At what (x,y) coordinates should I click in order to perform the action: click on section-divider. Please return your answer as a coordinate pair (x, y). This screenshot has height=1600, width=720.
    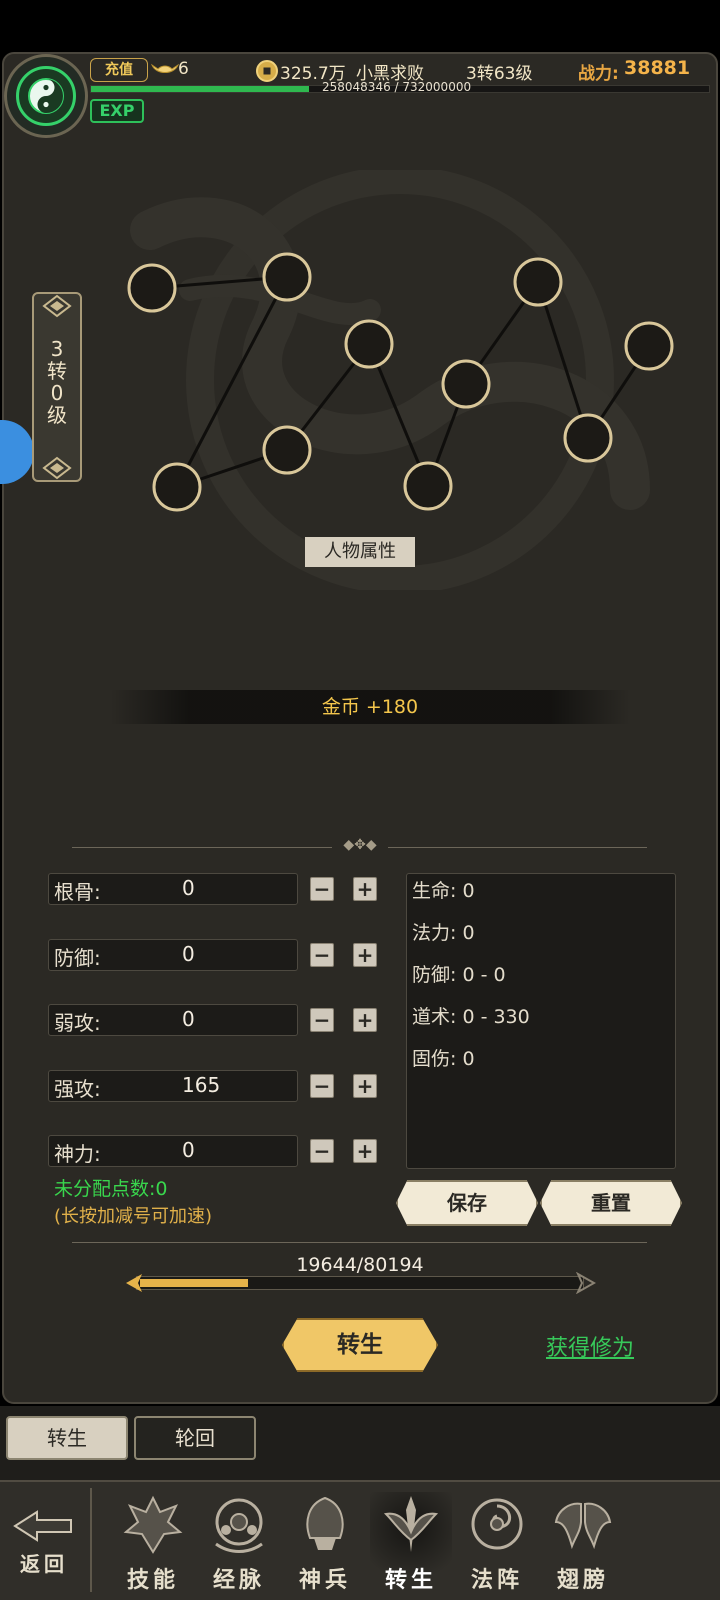
    Looking at the image, I should click on (359, 1242).